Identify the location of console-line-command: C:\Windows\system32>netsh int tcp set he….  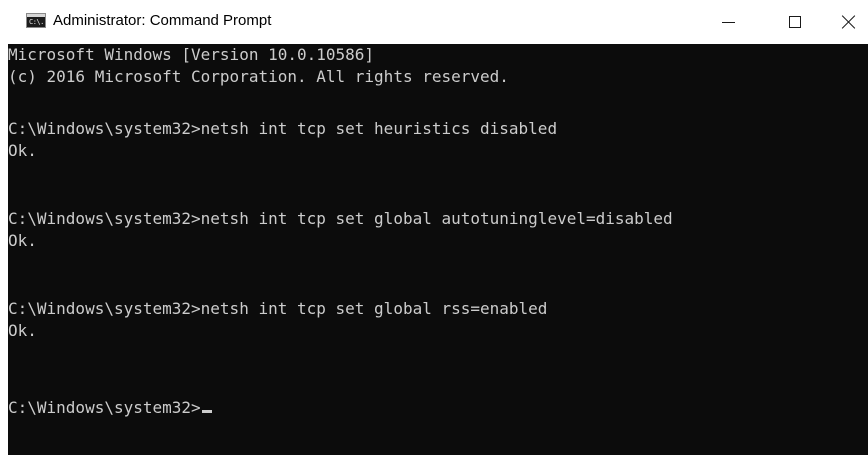
(283, 128).